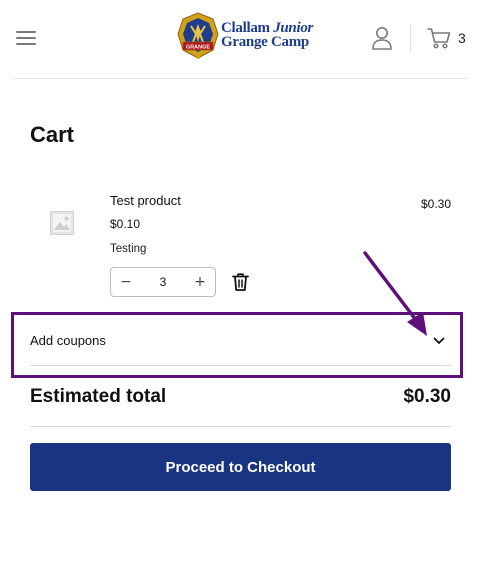 The width and height of the screenshot is (483, 575). What do you see at coordinates (125, 224) in the screenshot?
I see `product-unit-price: $0.10` at bounding box center [125, 224].